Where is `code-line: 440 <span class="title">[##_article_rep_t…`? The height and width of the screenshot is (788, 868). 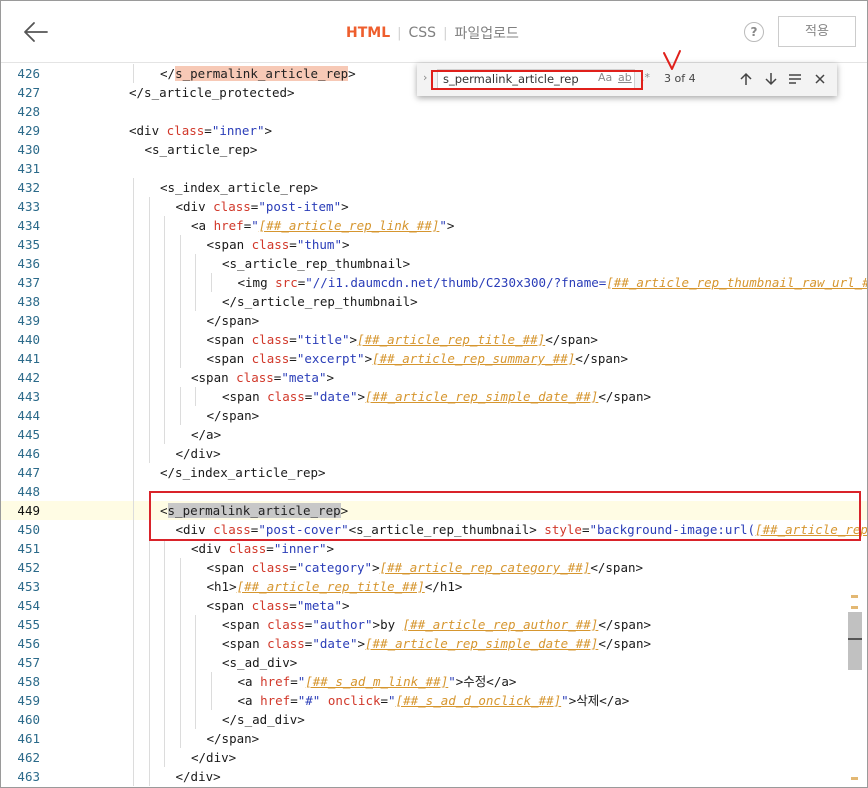 code-line: 440 <span class="title">[##_article_rep_t… is located at coordinates (434, 339).